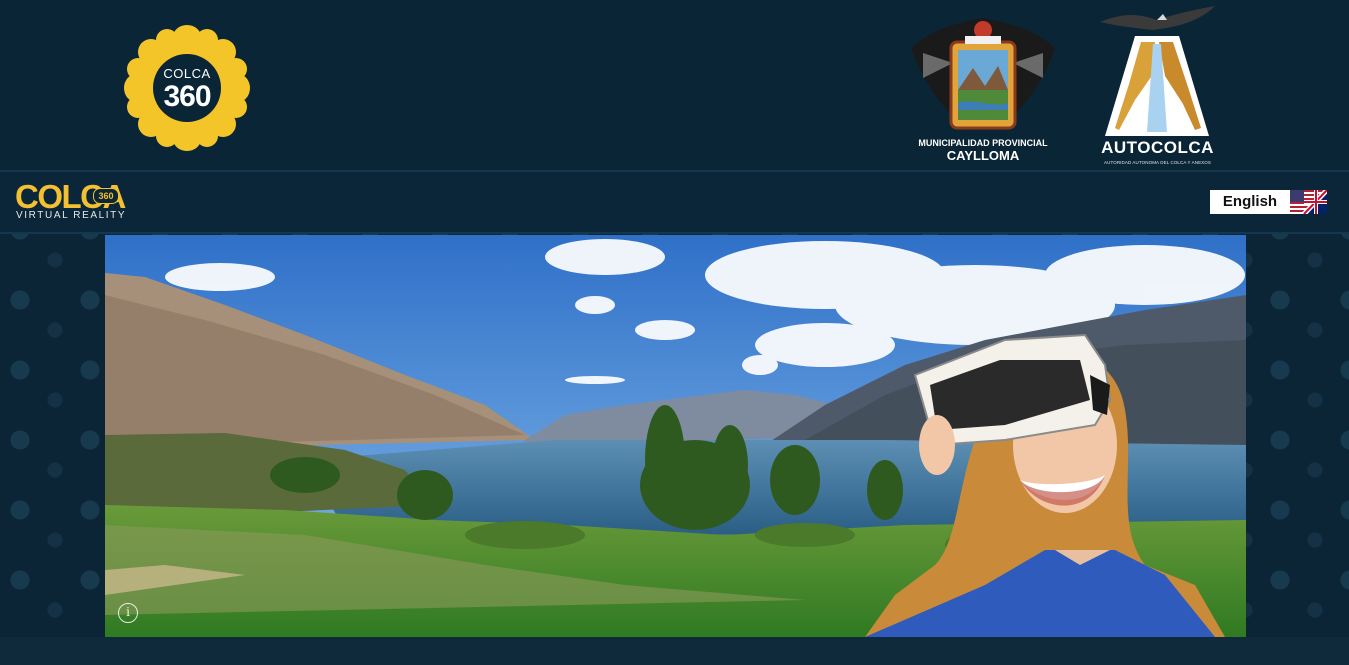 This screenshot has height=665, width=1349. What do you see at coordinates (128, 613) in the screenshot?
I see `info-icon: i` at bounding box center [128, 613].